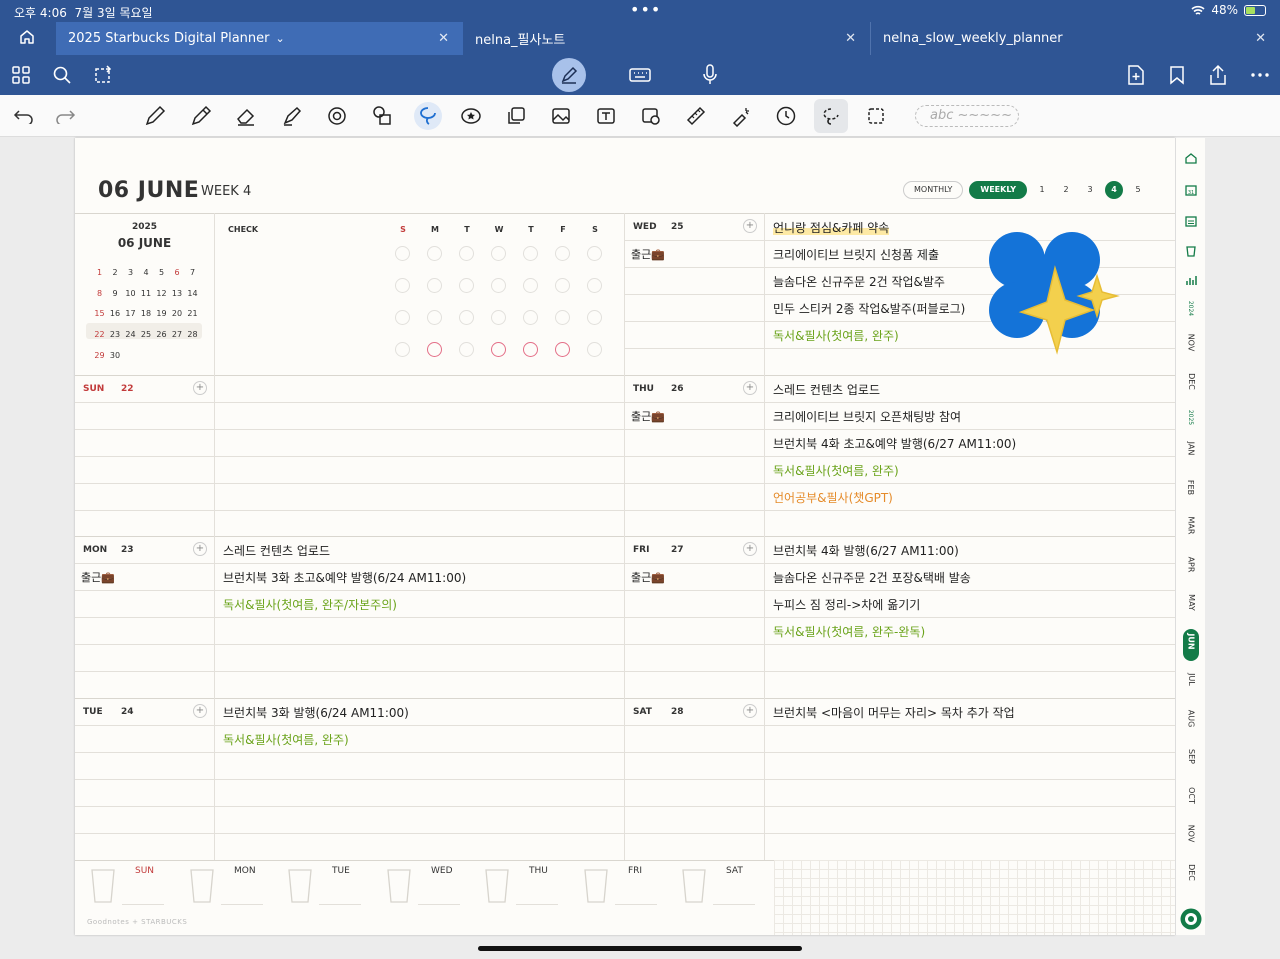 Image resolution: width=1280 pixels, height=959 pixels. What do you see at coordinates (1191, 449) in the screenshot?
I see `month-tab-jan: JAN` at bounding box center [1191, 449].